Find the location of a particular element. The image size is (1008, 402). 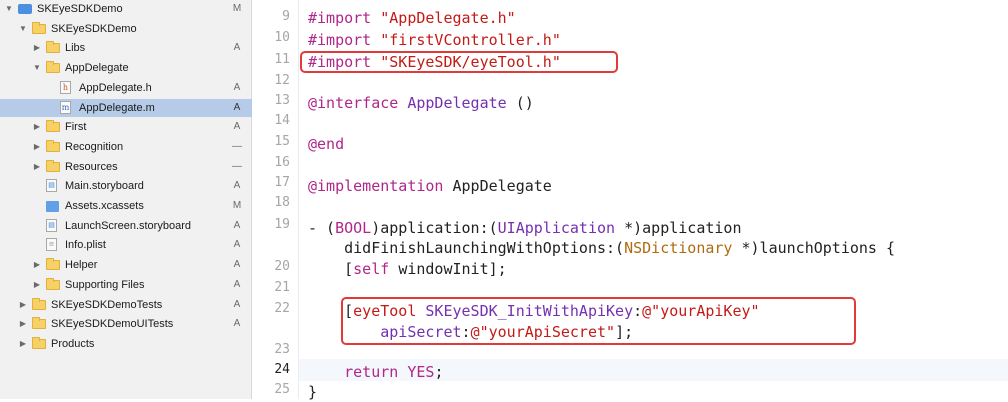

navigator-item: h AppDelegate.h A is located at coordinates (126, 88).